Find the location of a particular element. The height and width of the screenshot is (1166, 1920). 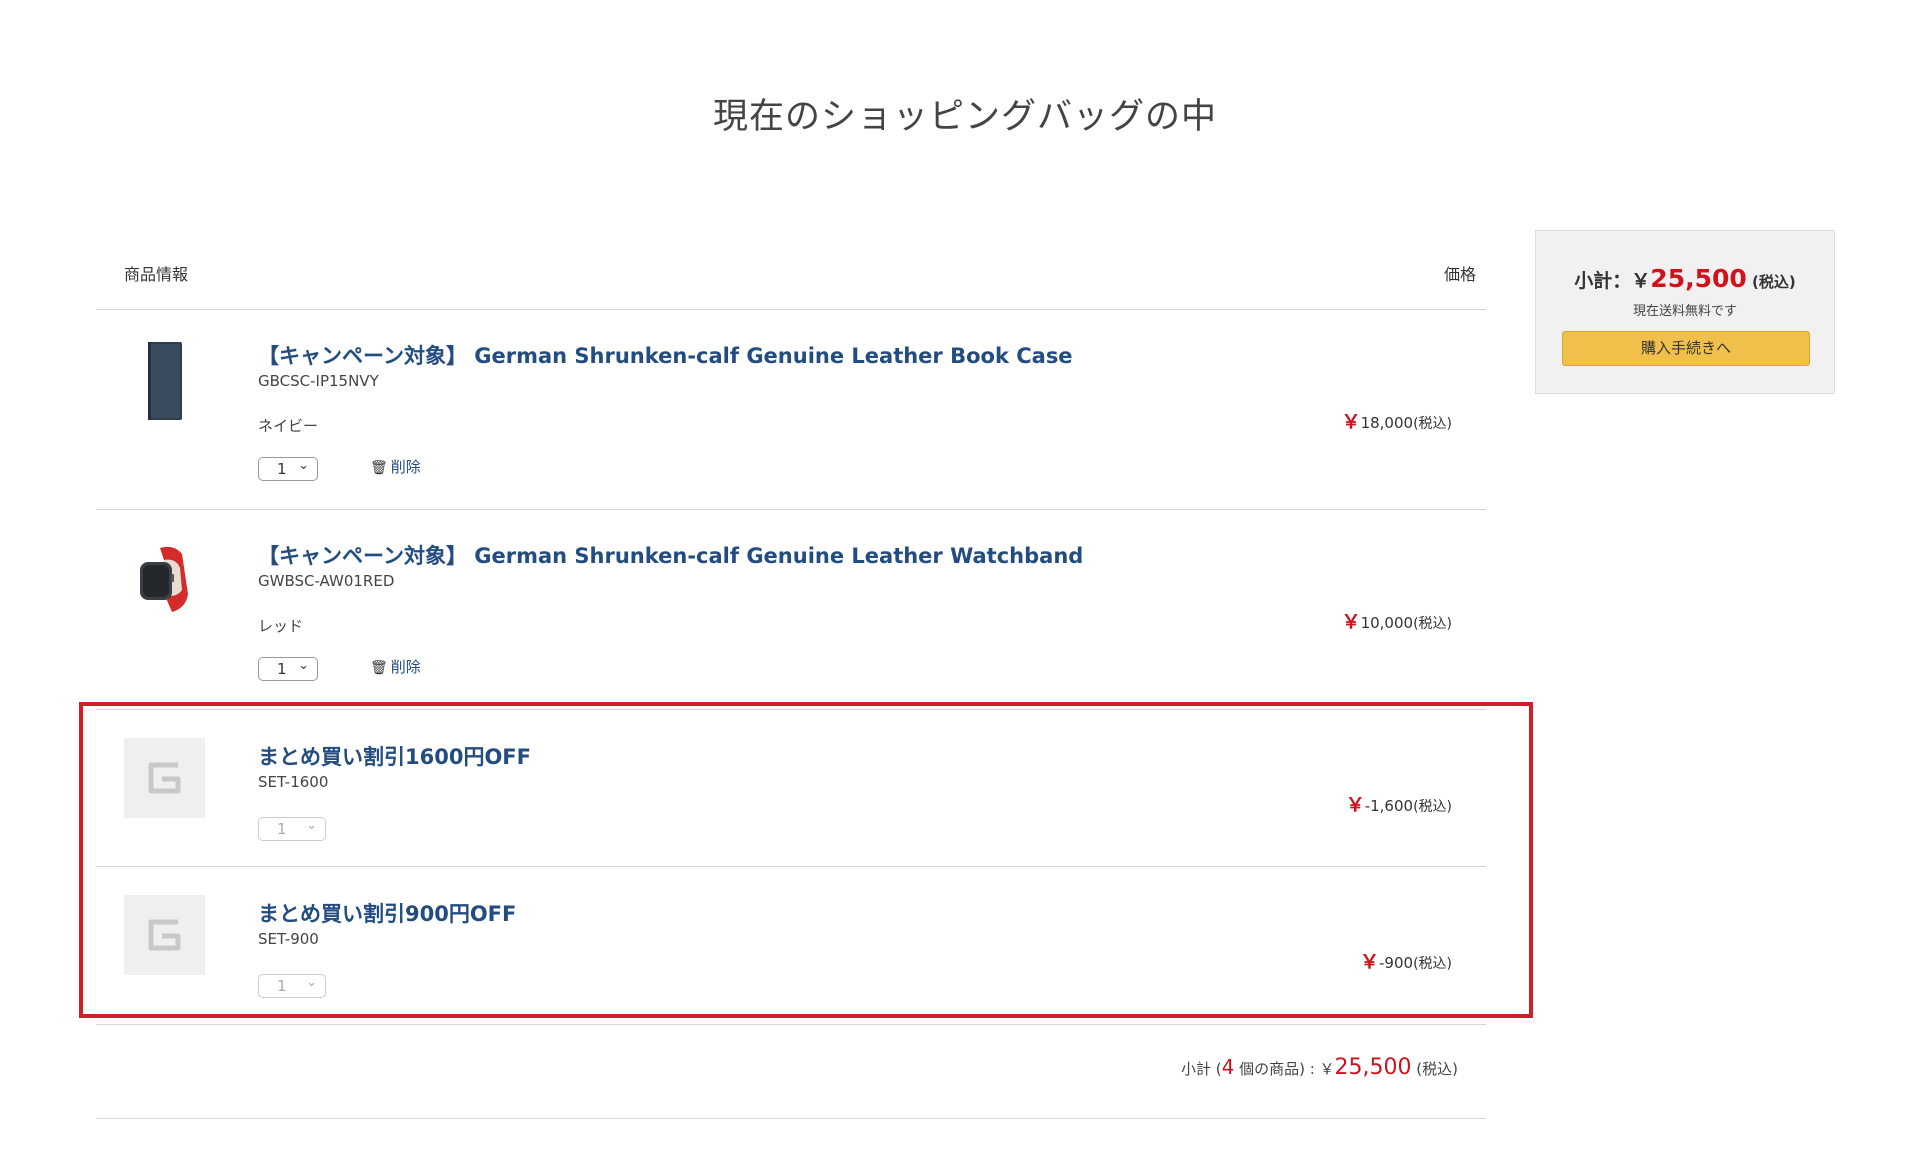

price-value: 10,000 is located at coordinates (1387, 623).